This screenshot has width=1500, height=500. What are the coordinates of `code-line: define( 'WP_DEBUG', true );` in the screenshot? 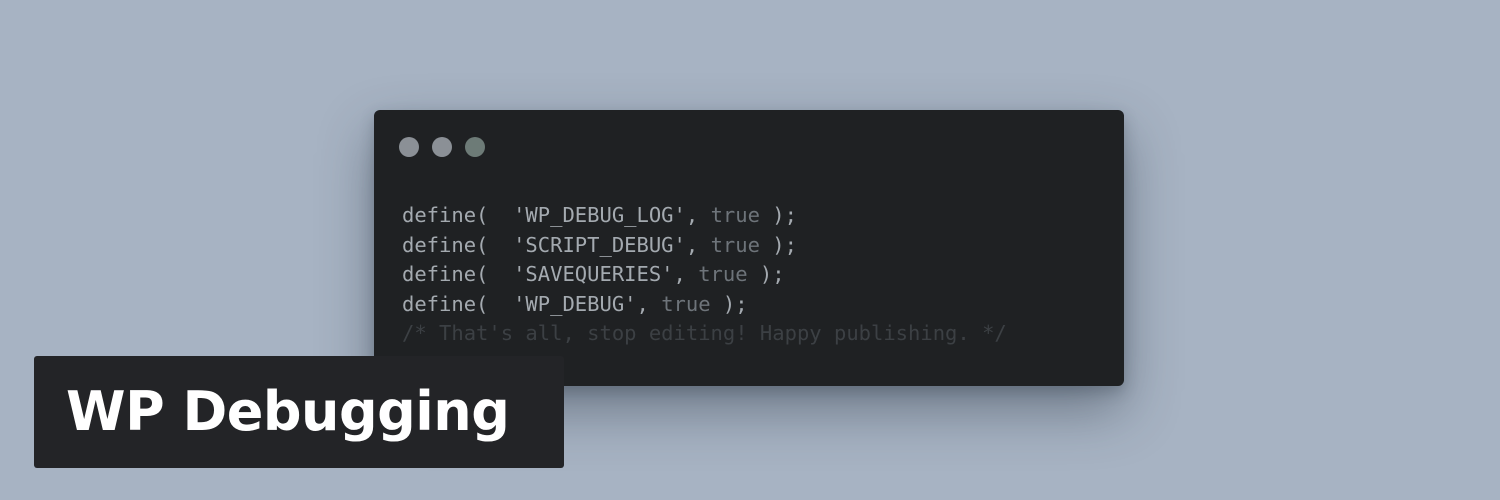 It's located at (704, 305).